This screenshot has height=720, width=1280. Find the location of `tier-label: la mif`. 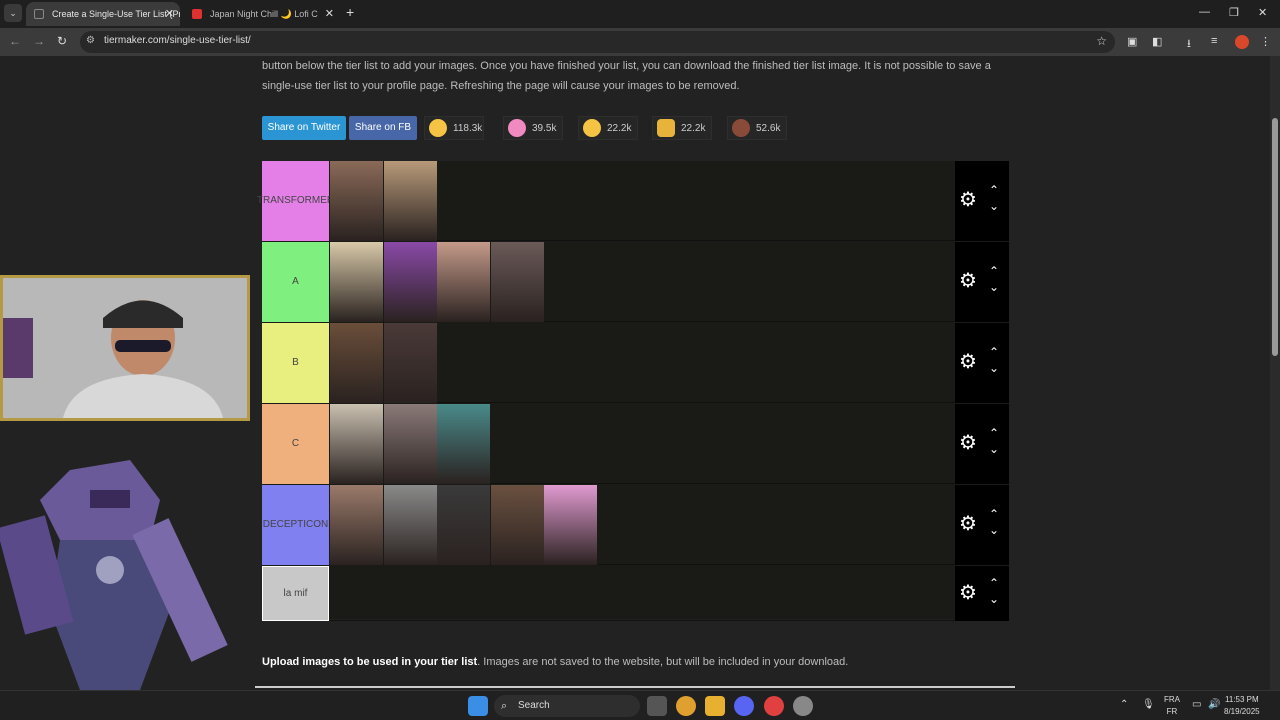

tier-label: la mif is located at coordinates (295, 593).